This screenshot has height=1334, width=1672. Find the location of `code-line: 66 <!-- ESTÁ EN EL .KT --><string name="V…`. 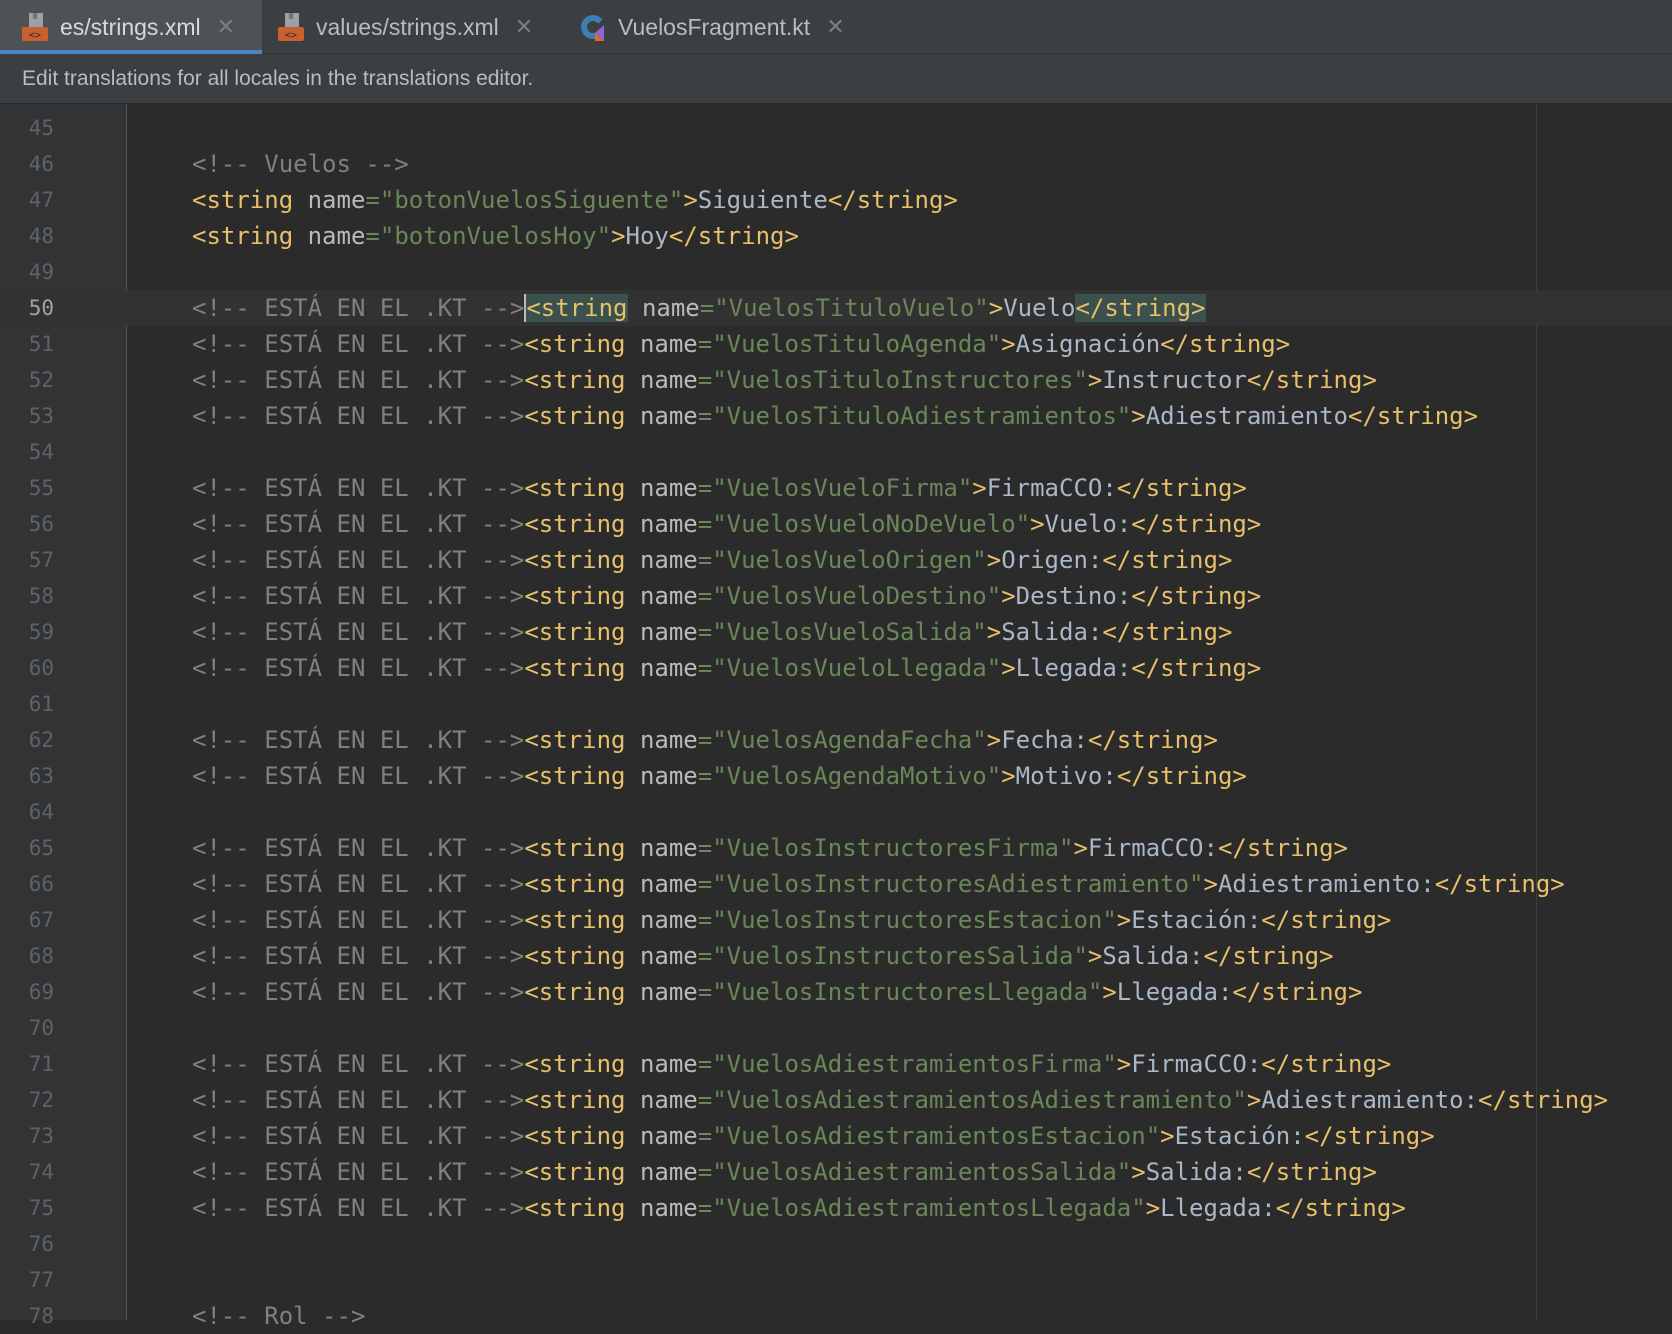

code-line: 66 <!-- ESTÁ EN EL .KT --><string name="V… is located at coordinates (836, 884).